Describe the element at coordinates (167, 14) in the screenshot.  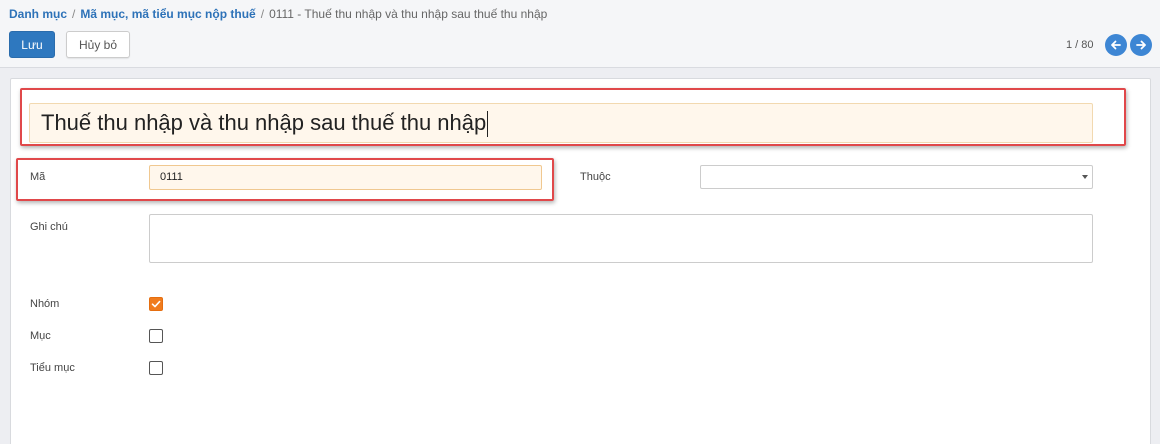
I see `breadcrumb-link-tax-codes: Mã mục, mã tiểu mục nộp thuế` at that location.